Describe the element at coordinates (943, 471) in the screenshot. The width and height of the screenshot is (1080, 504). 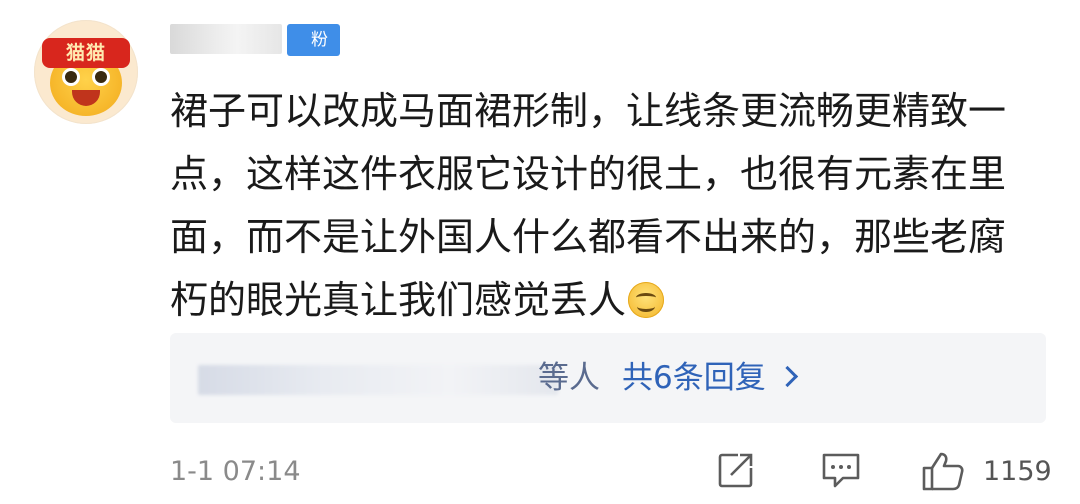
I see `like-icon` at that location.